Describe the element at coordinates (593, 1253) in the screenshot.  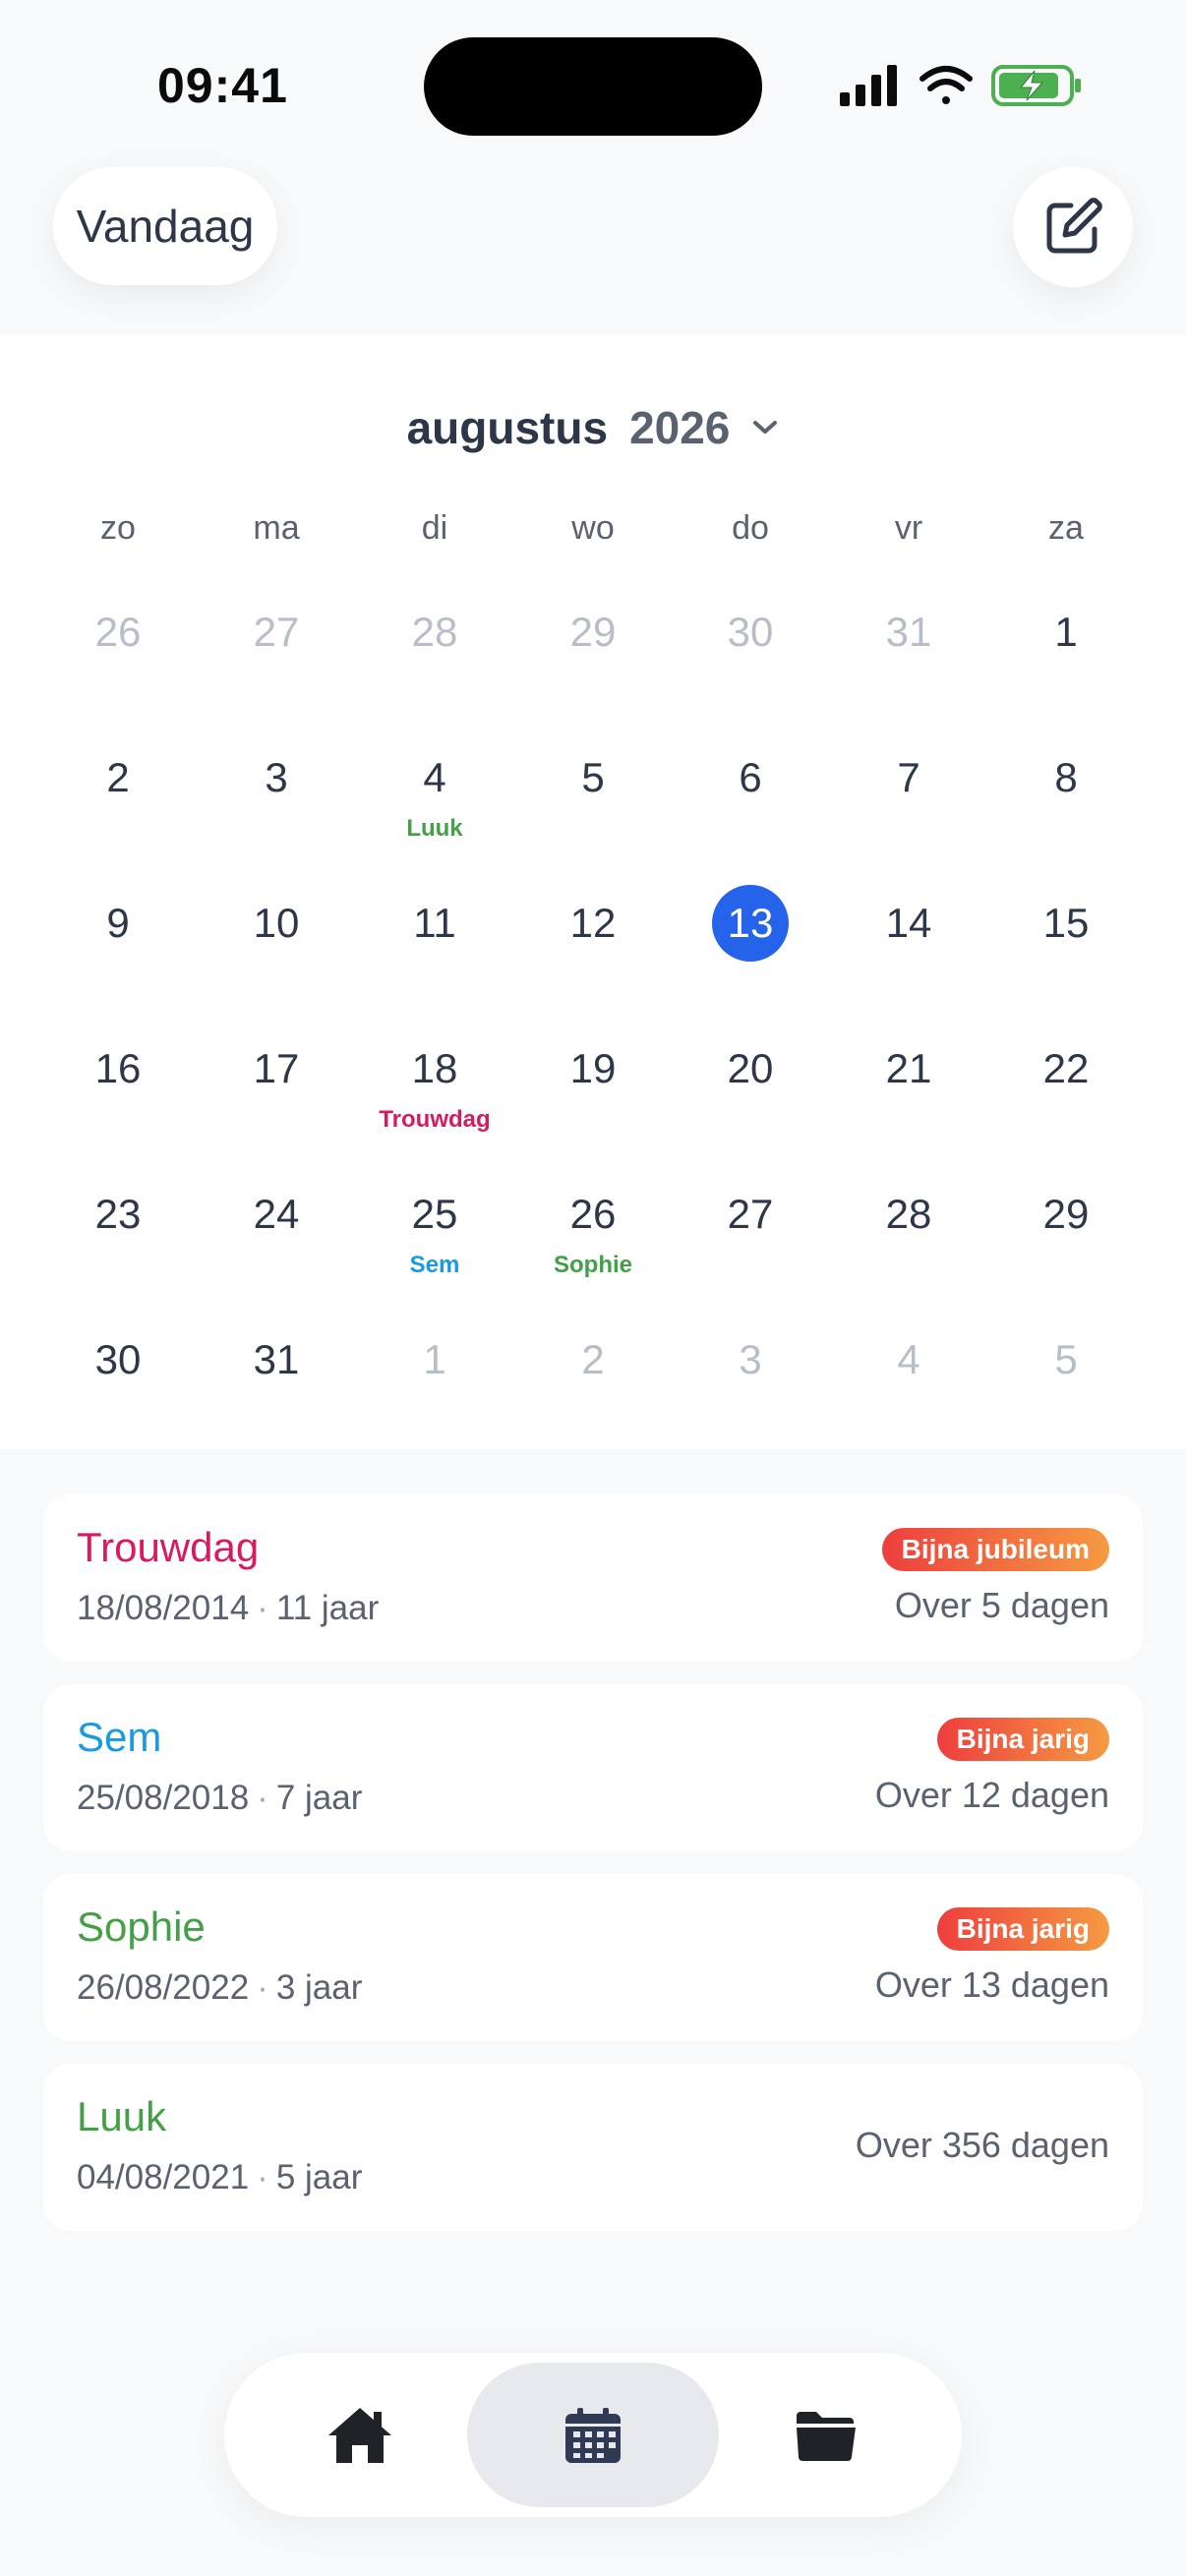
I see `calendar-day: 26 Sophie` at that location.